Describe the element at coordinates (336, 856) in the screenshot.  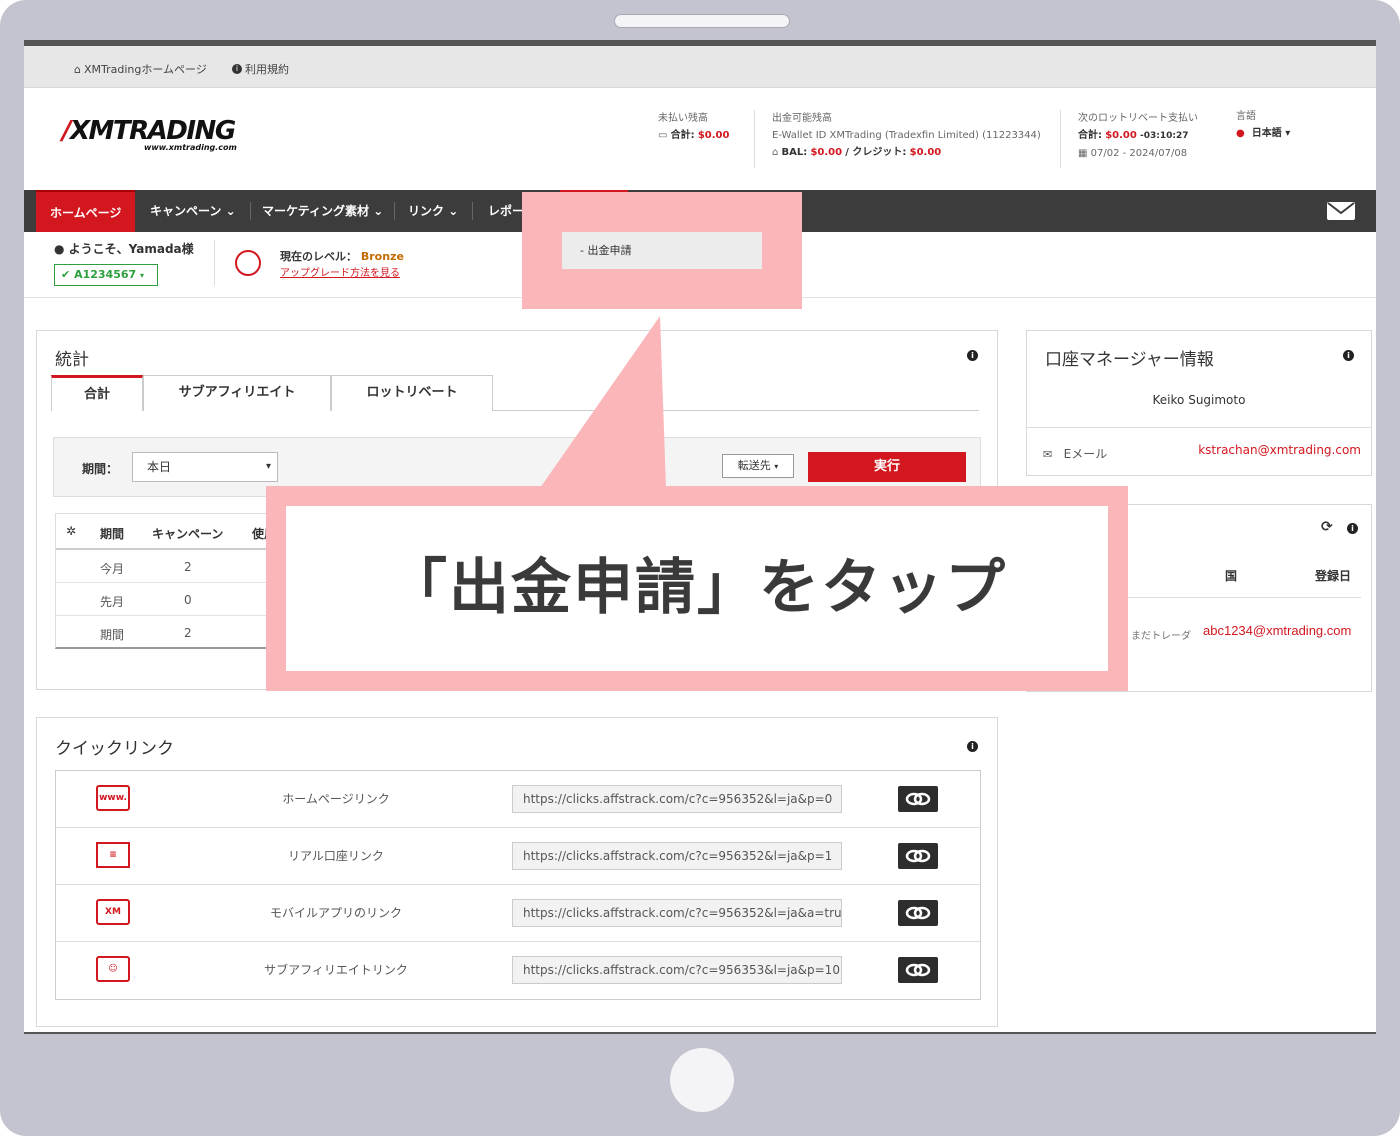
I see `link-label: リアル口座リンク` at that location.